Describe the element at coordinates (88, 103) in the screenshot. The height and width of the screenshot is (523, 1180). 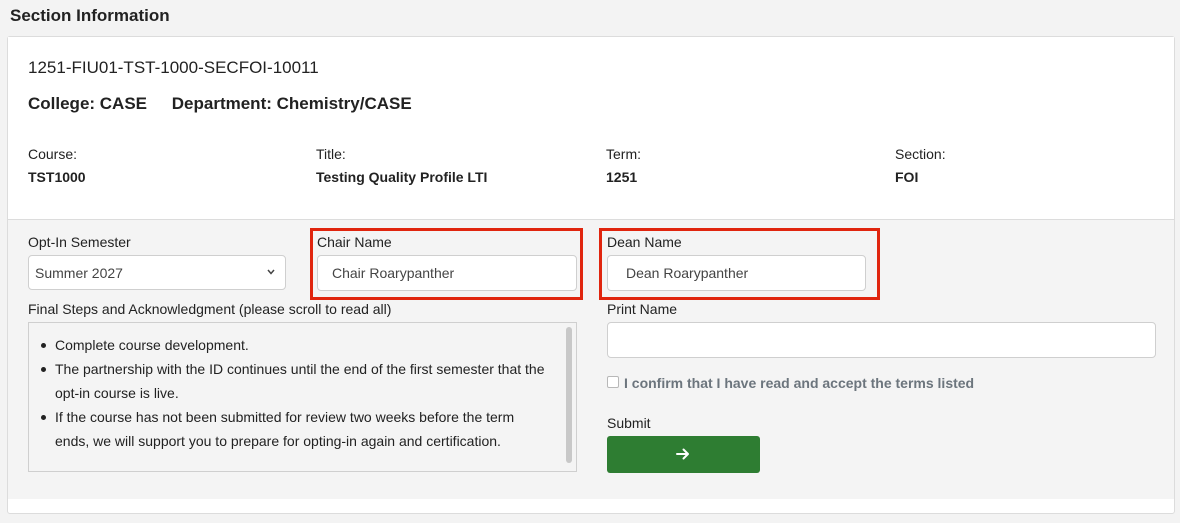
I see `college-text: College: CASE` at that location.